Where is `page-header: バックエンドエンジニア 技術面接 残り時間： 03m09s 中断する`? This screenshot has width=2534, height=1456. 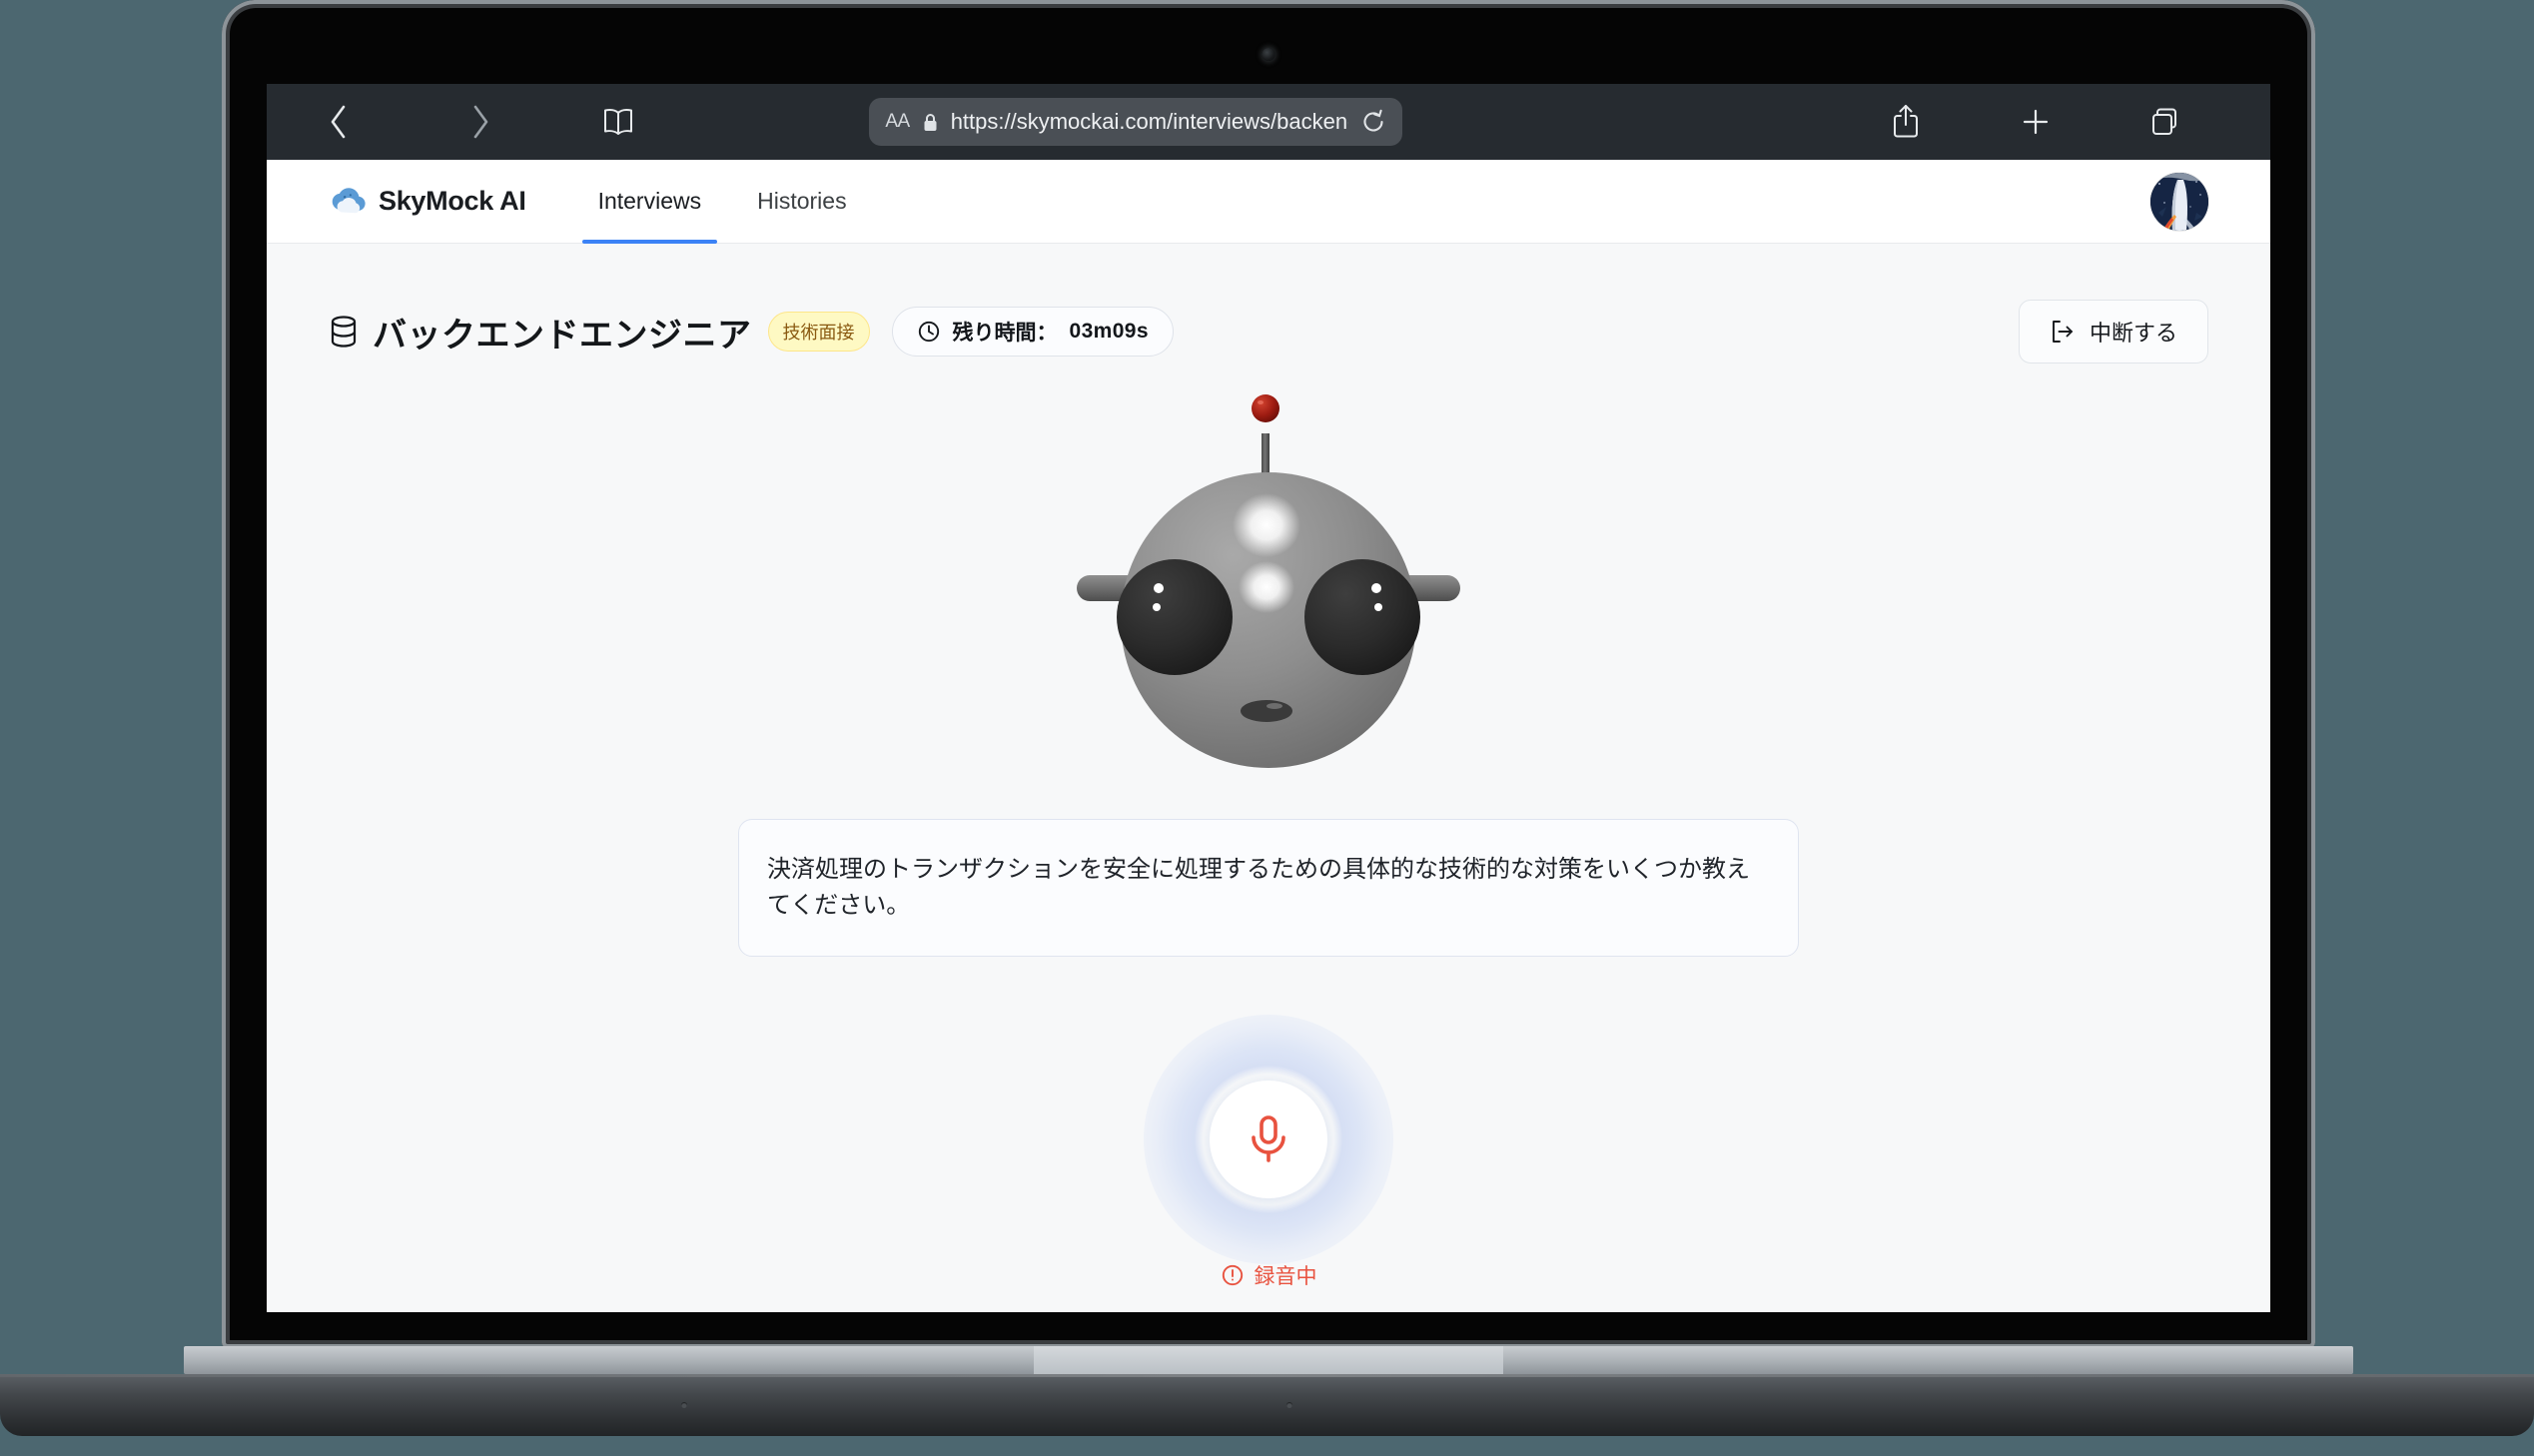 page-header: バックエンドエンジニア 技術面接 残り時間： 03m09s 中断する is located at coordinates (1268, 332).